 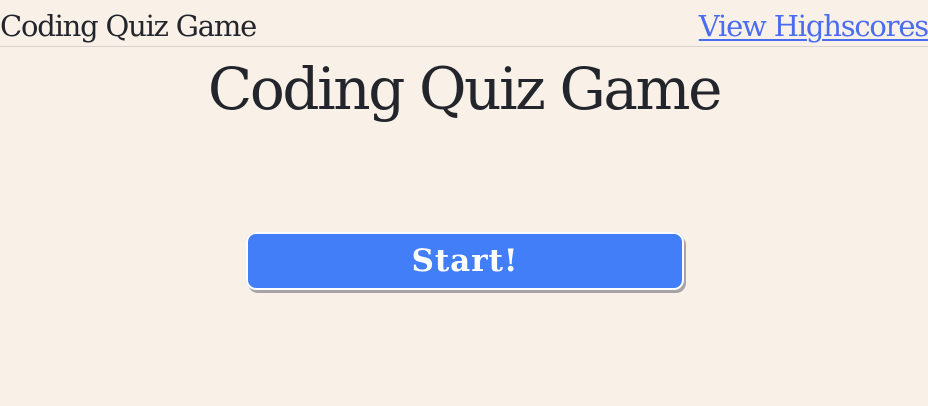 I want to click on view-highscores-link: View Highscores, so click(x=813, y=26).